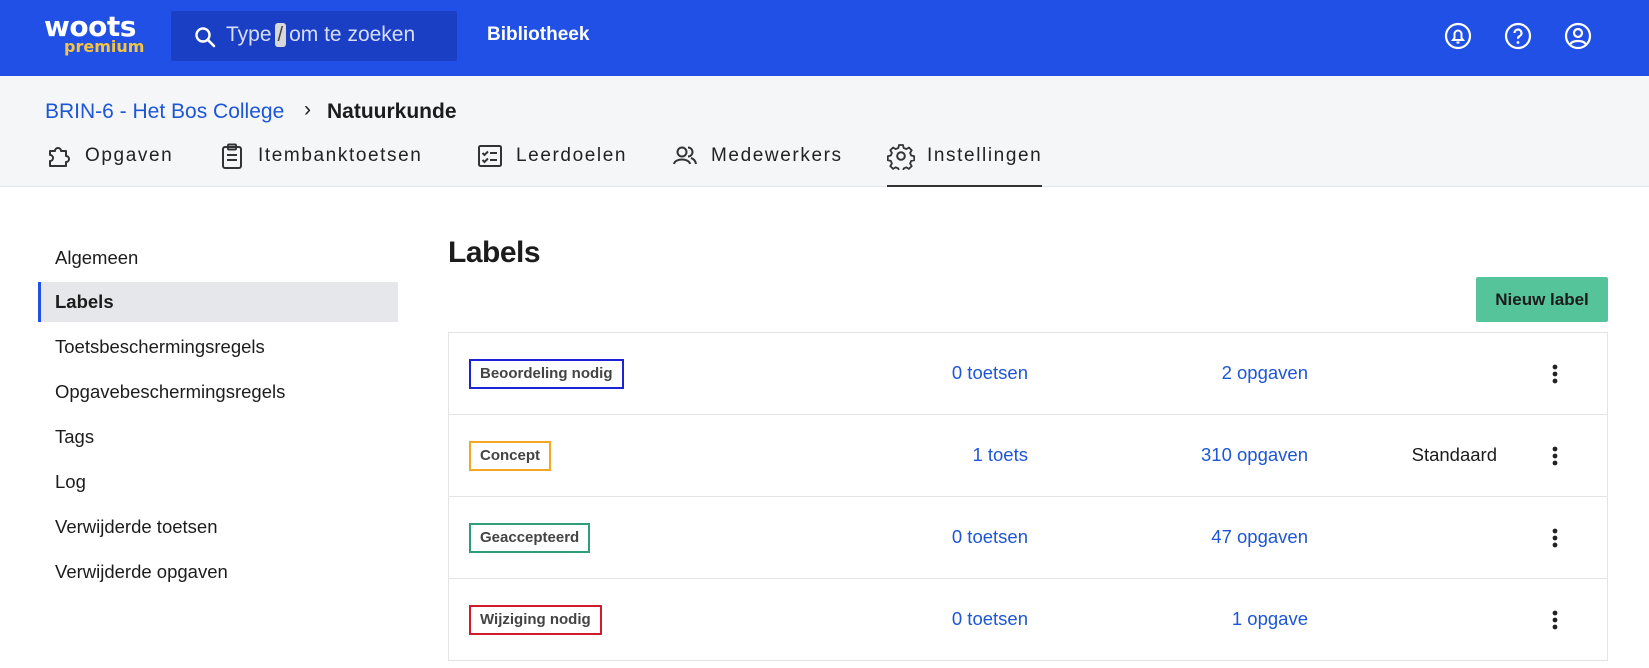 This screenshot has height=668, width=1649. Describe the element at coordinates (218, 482) in the screenshot. I see `sidebar-item-log: Log` at that location.